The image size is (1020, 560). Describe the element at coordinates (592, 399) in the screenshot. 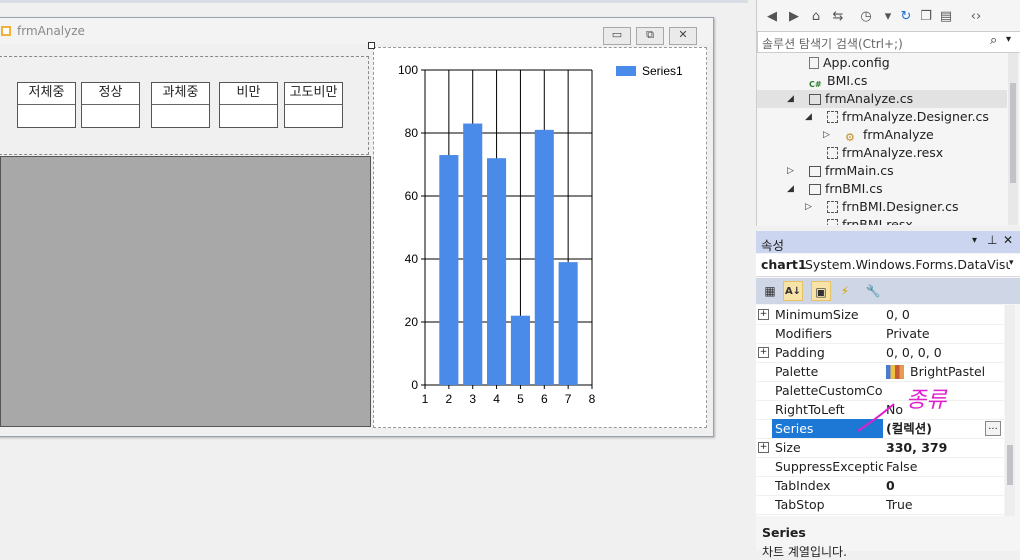

I see `x-tick-label: 8` at that location.